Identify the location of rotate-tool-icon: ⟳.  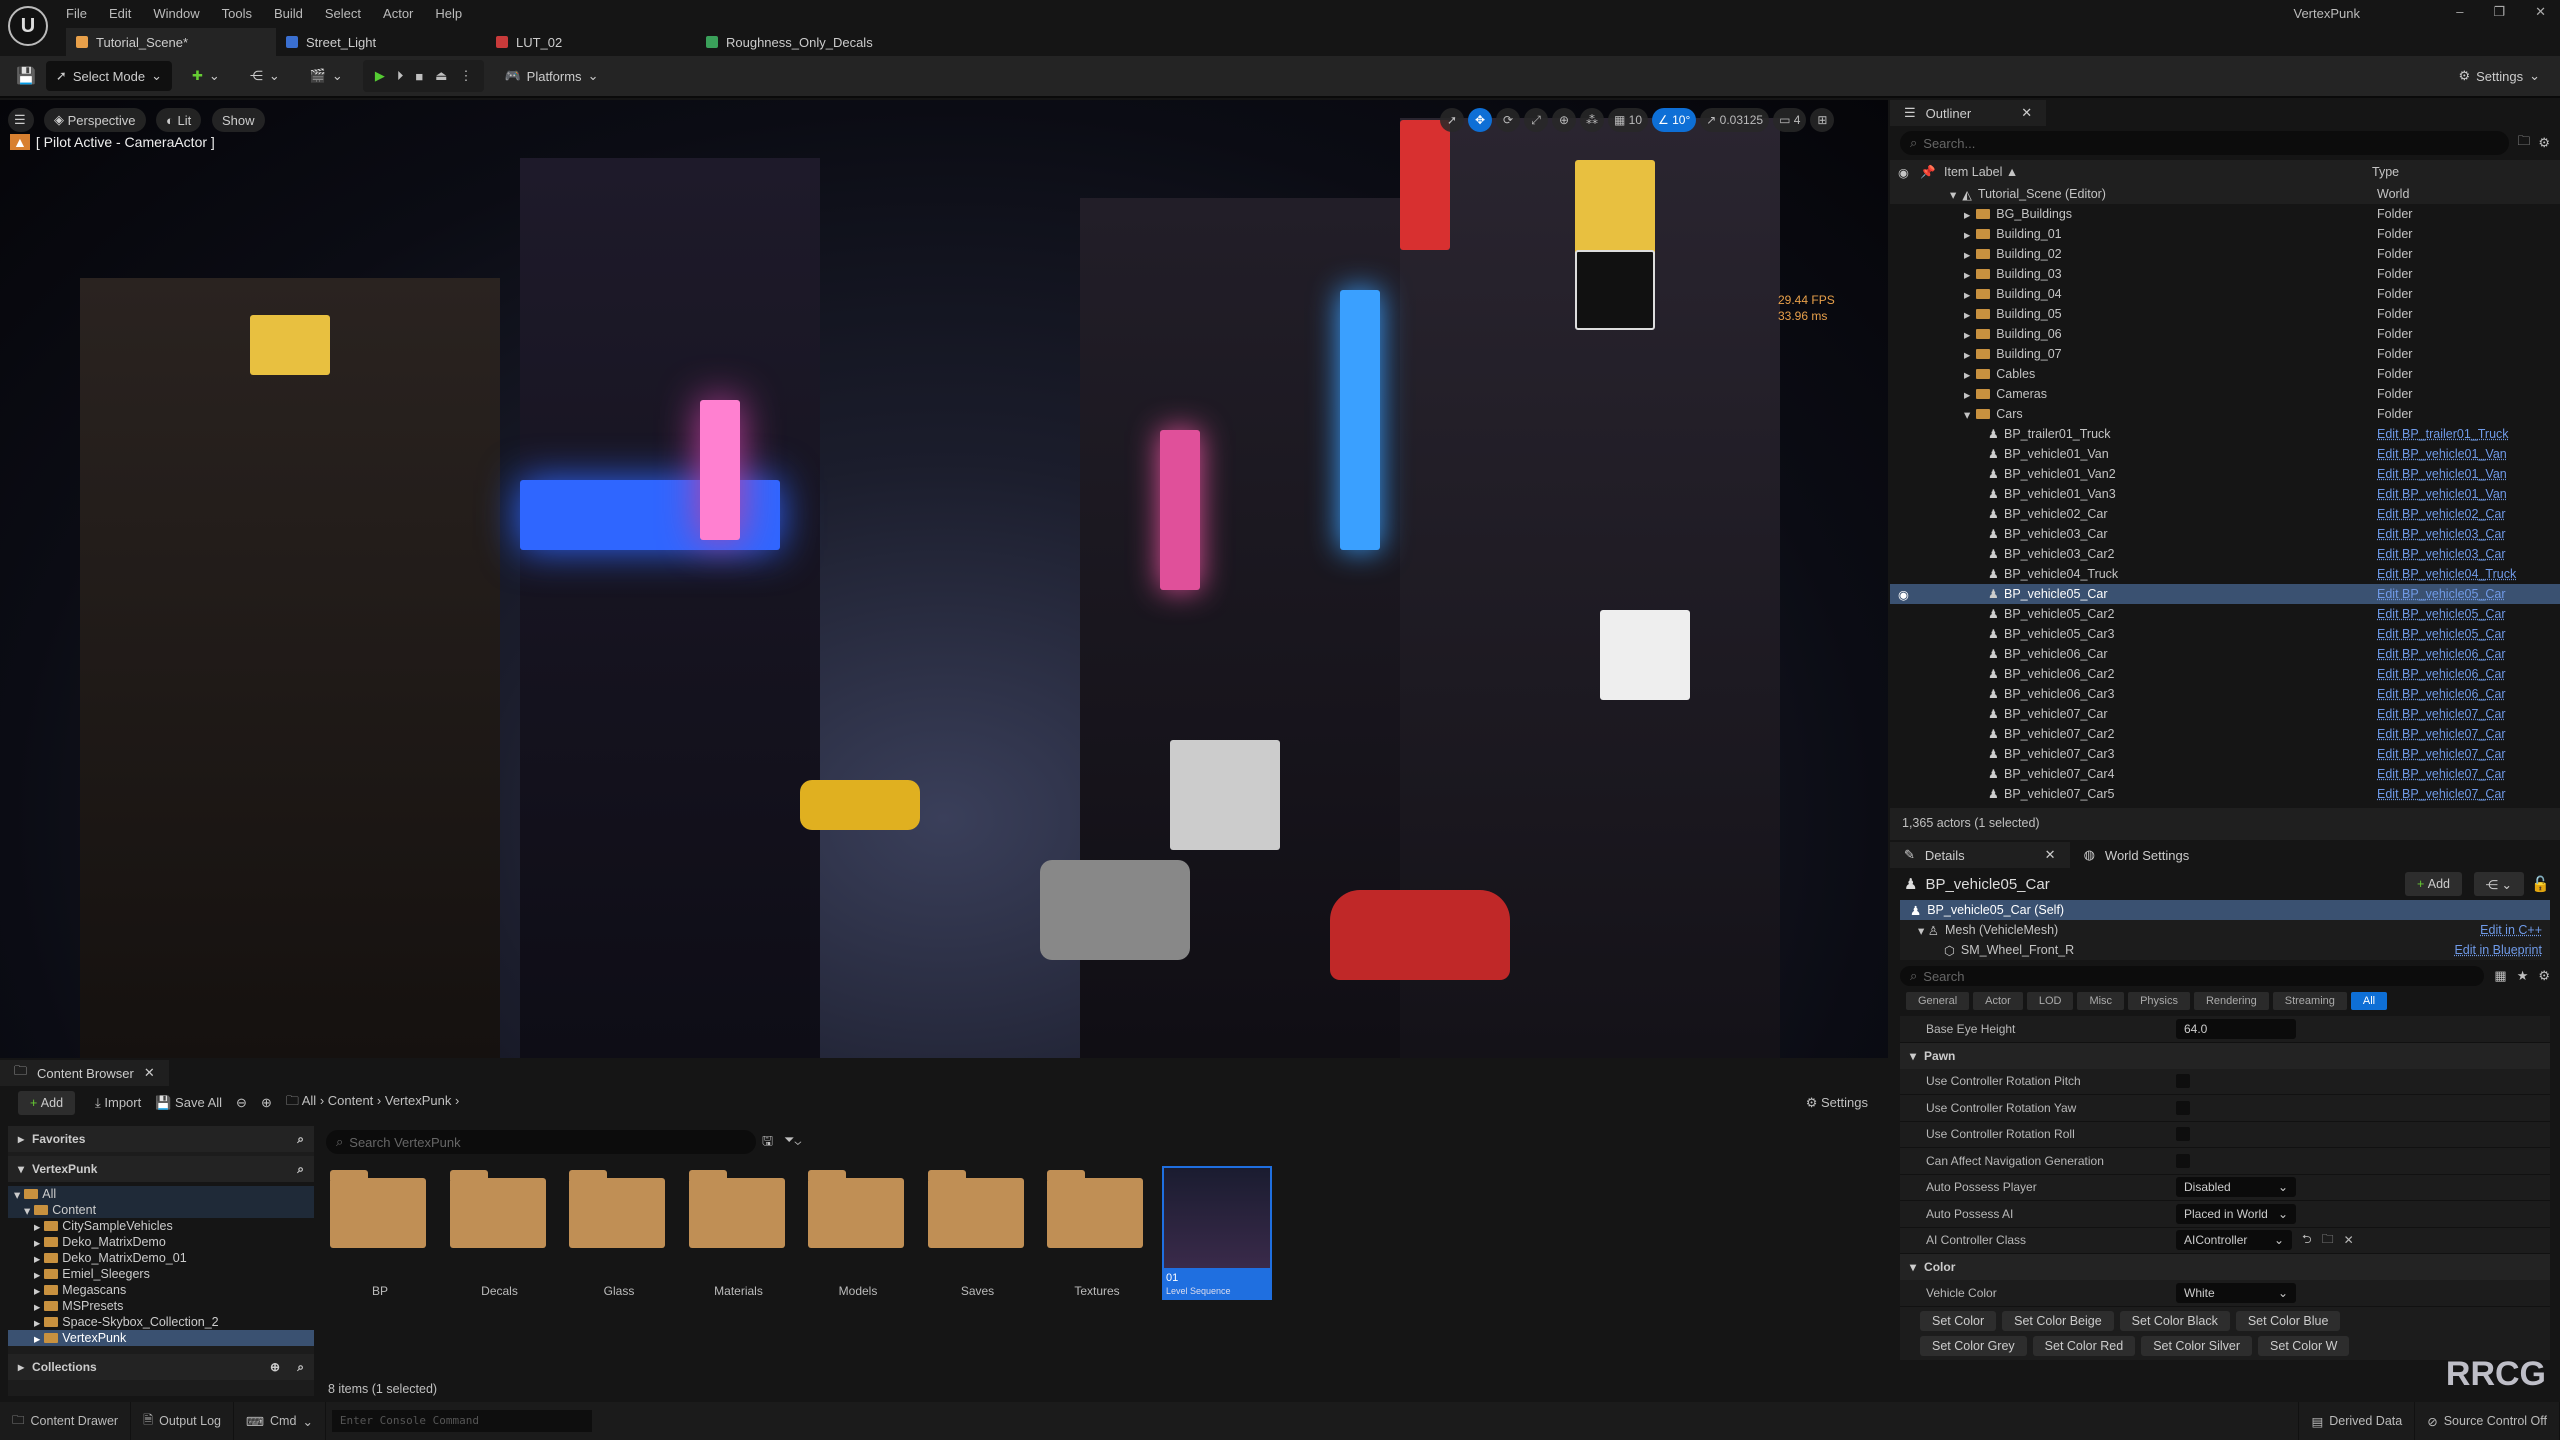
(1508, 120).